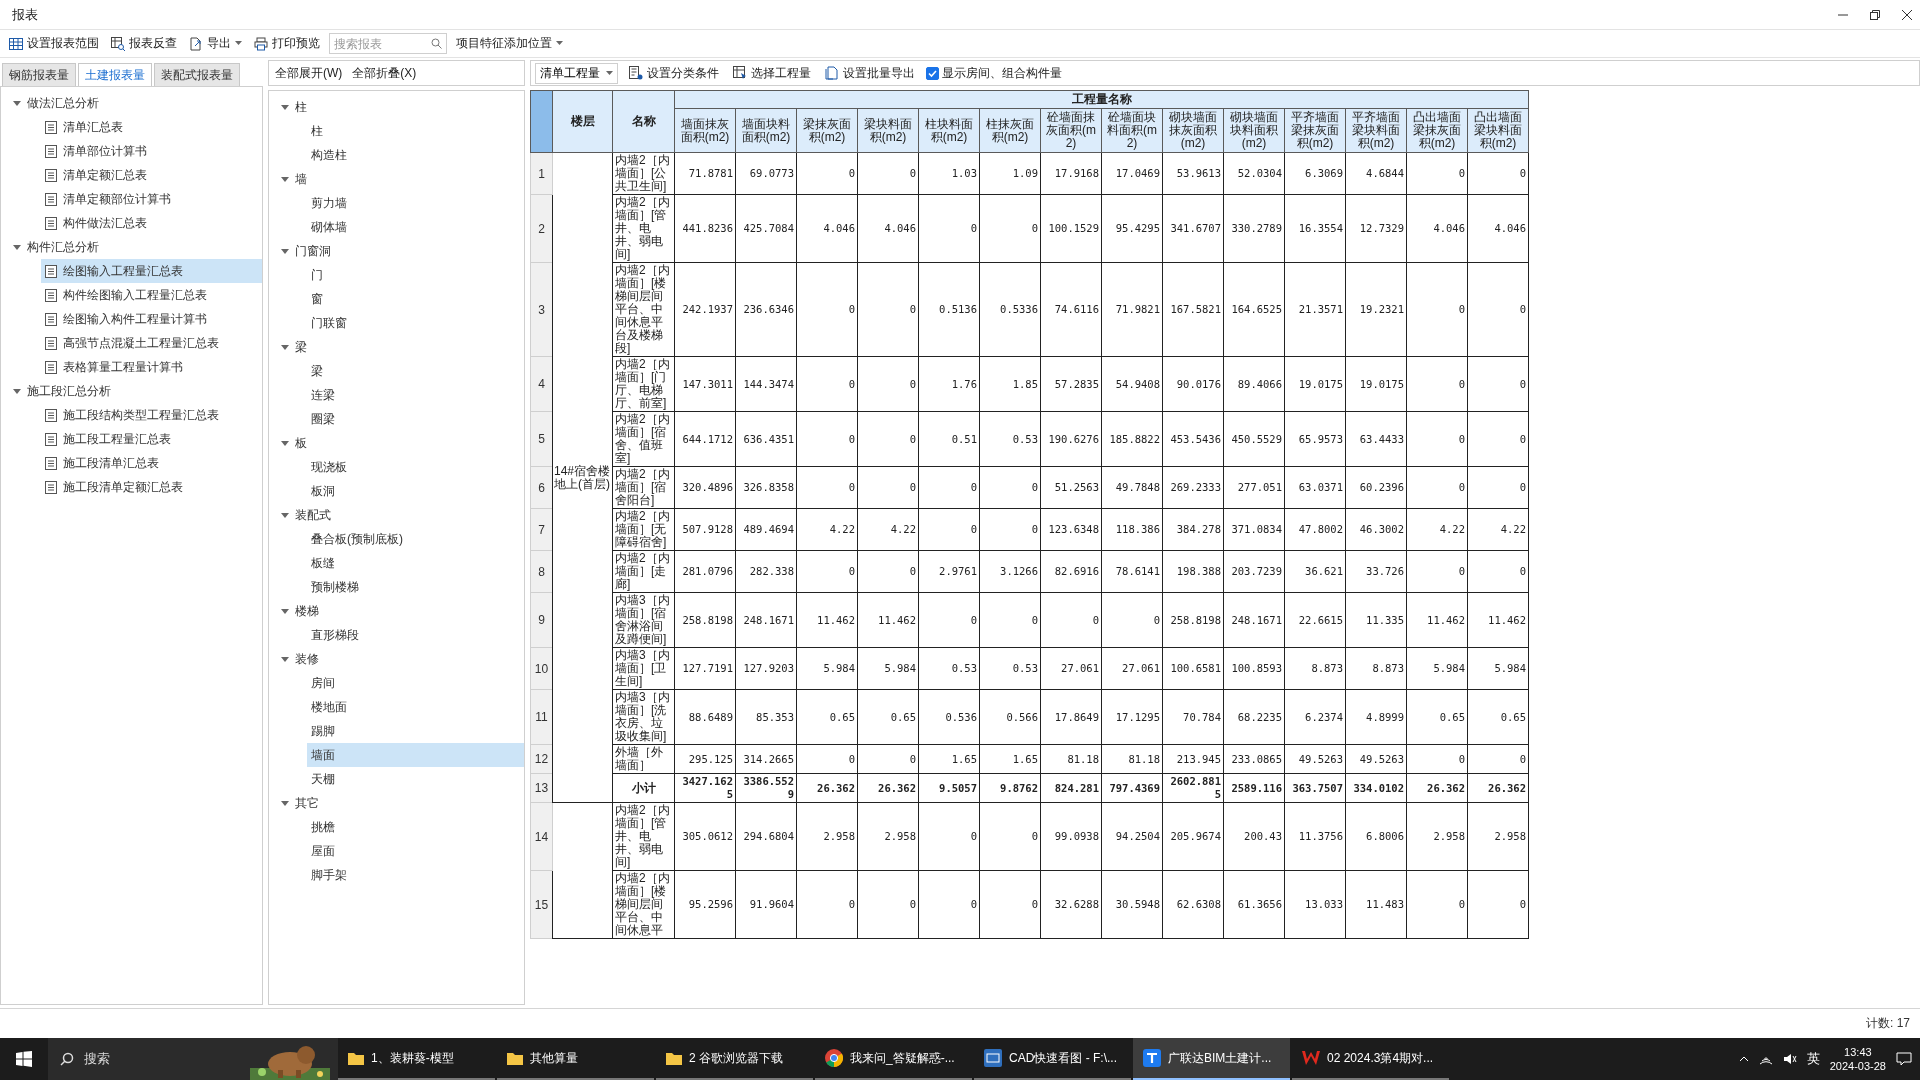 The width and height of the screenshot is (1920, 1080). What do you see at coordinates (307, 611) in the screenshot?
I see `tree-group-label: 楼梯` at bounding box center [307, 611].